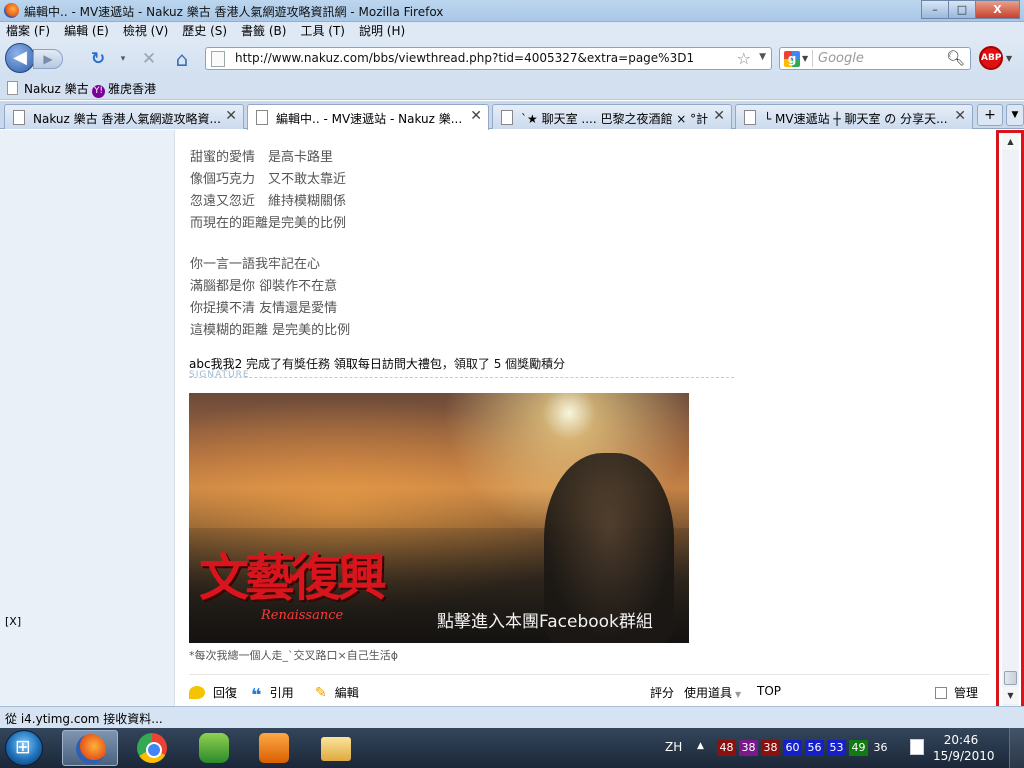 This screenshot has width=1024, height=768. I want to click on menu-tools: 工具 (T), so click(322, 31).